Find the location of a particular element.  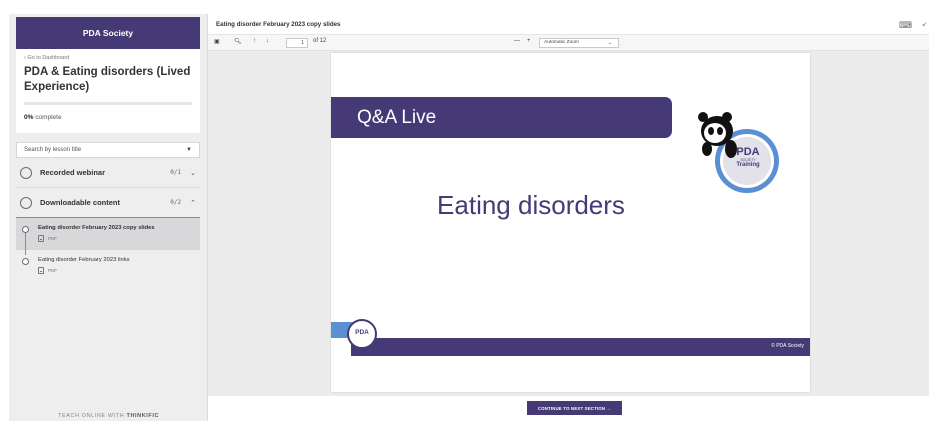

caret-down-icon: ▼ is located at coordinates (189, 150).